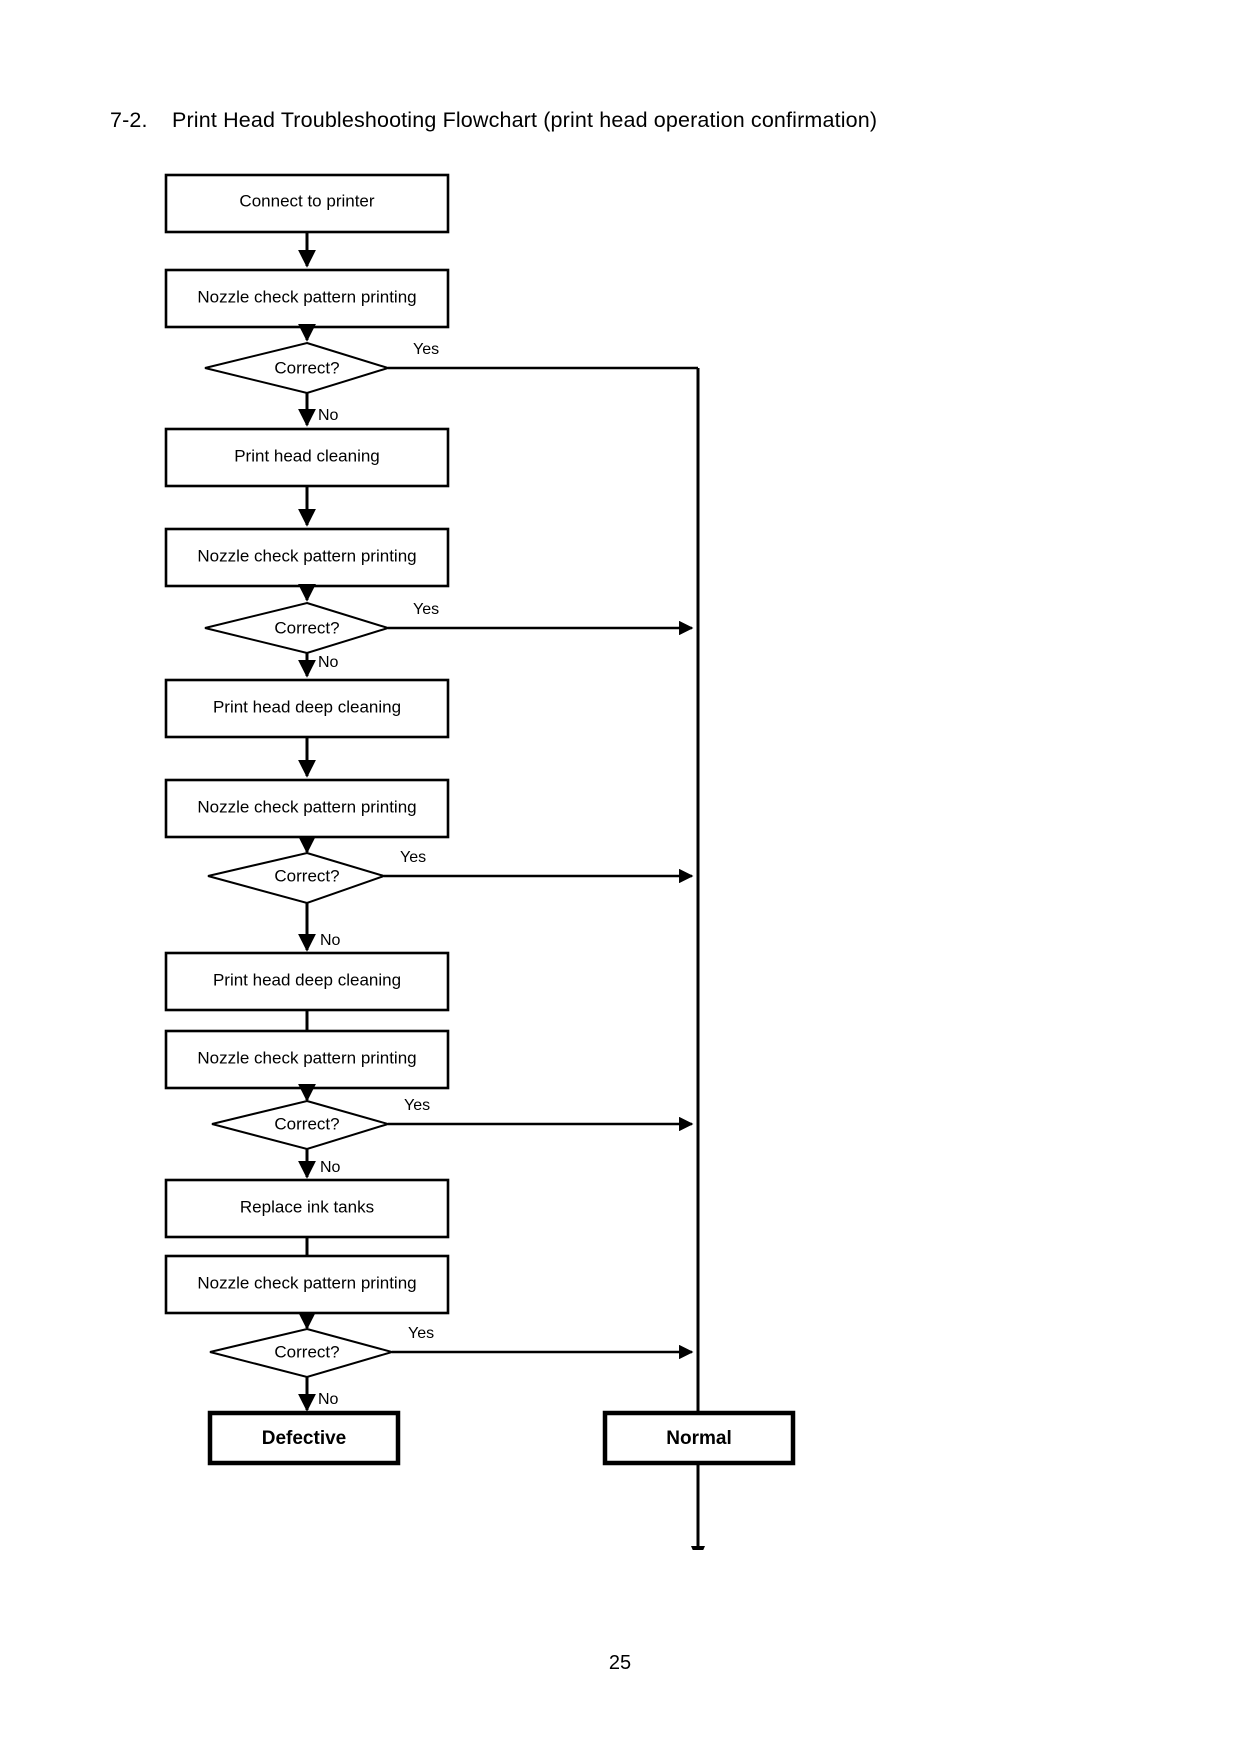 The height and width of the screenshot is (1754, 1240). I want to click on node-label: Replace ink tanks, so click(307, 1206).